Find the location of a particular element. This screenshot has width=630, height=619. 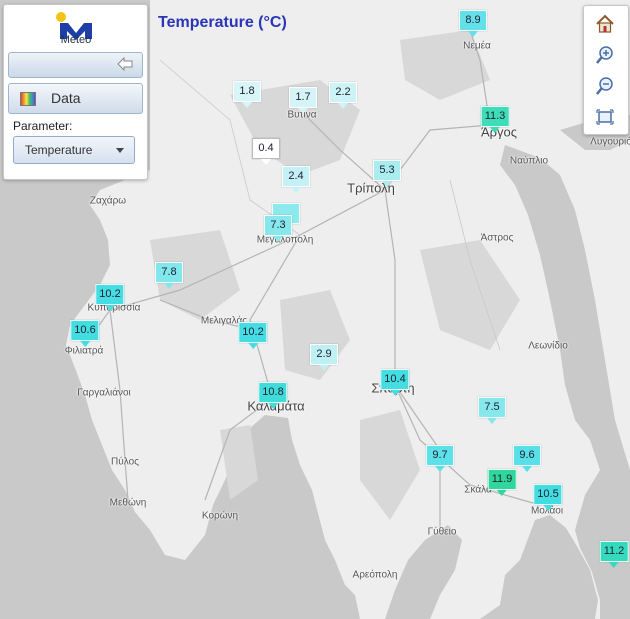

place-filiatra: Φιλιατρά is located at coordinates (84, 351).